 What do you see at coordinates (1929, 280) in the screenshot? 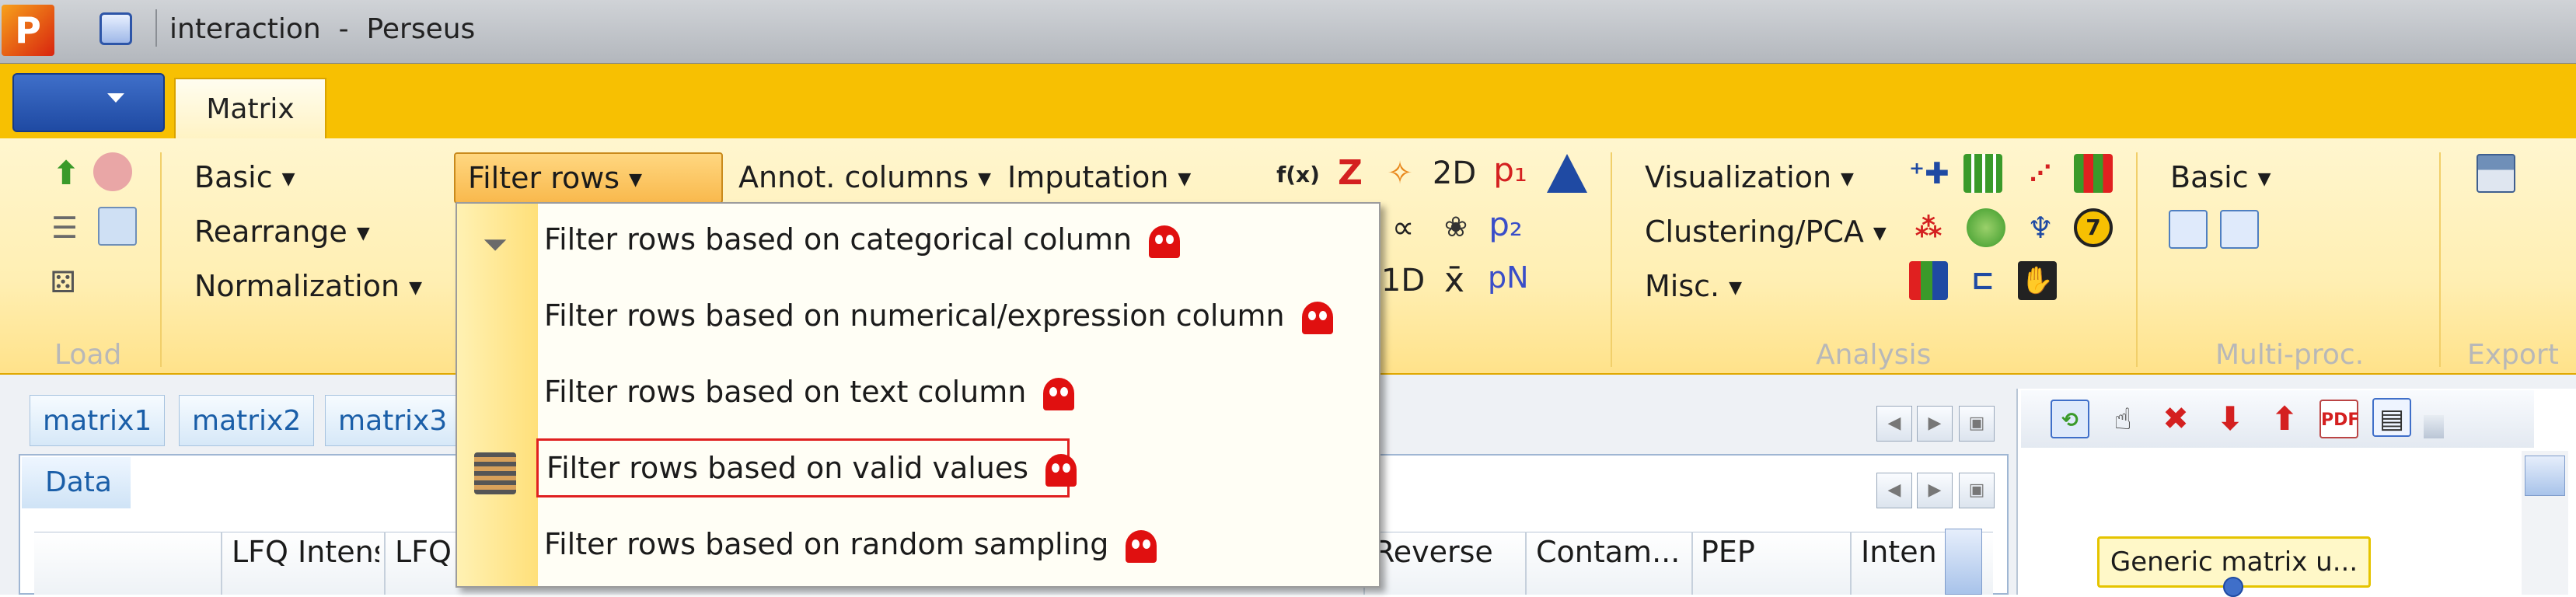
I see `bar-chart-icon` at bounding box center [1929, 280].